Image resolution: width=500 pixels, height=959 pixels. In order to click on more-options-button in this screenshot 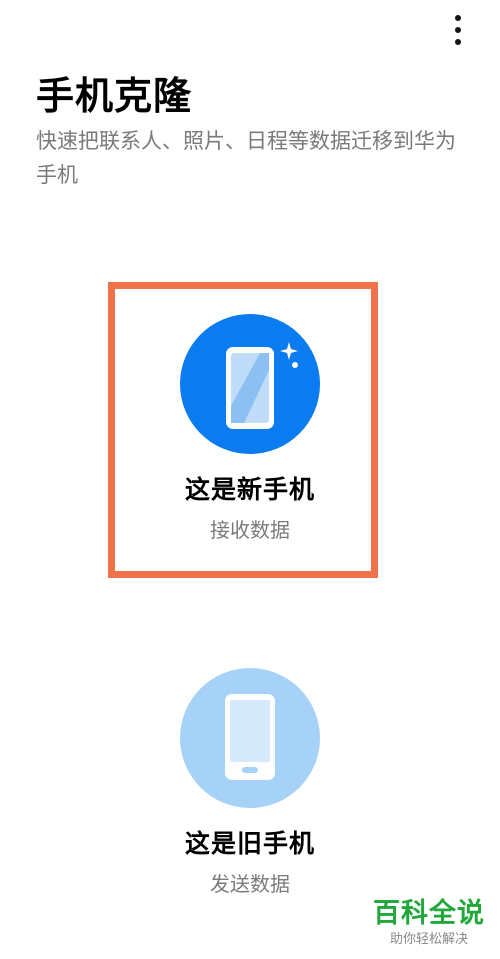, I will do `click(458, 30)`.